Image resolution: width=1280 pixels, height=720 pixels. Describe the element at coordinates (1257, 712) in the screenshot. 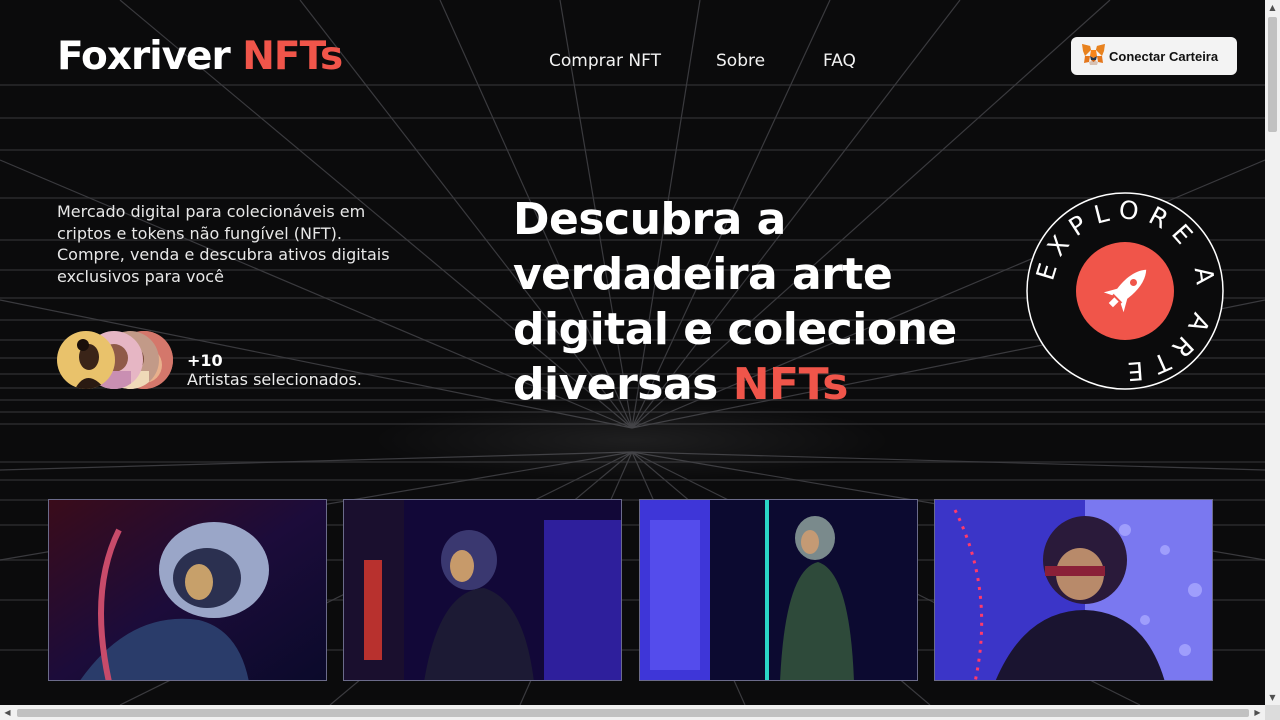

I see `scroll-right-arrow-icon: ▶` at that location.